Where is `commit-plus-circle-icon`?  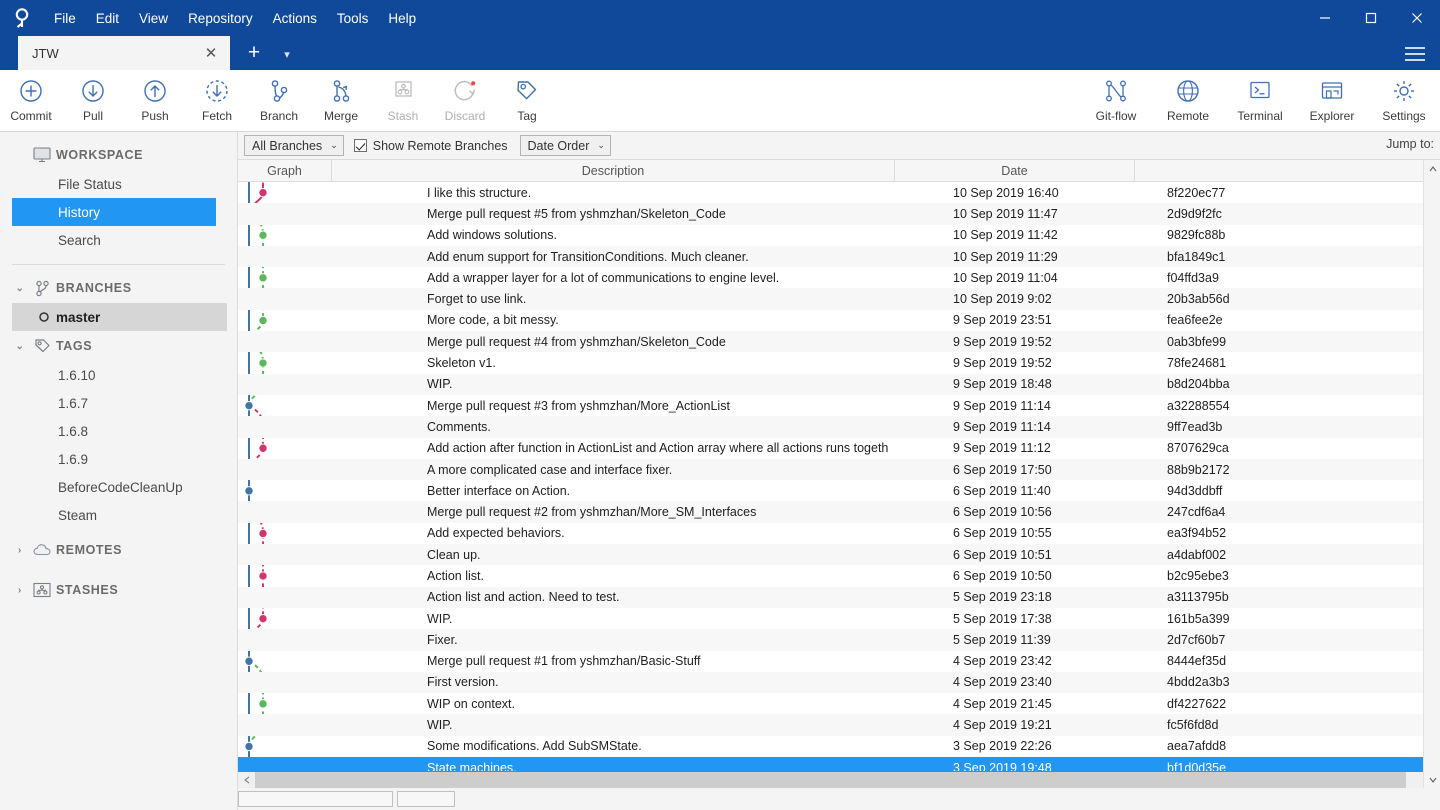 commit-plus-circle-icon is located at coordinates (31, 91).